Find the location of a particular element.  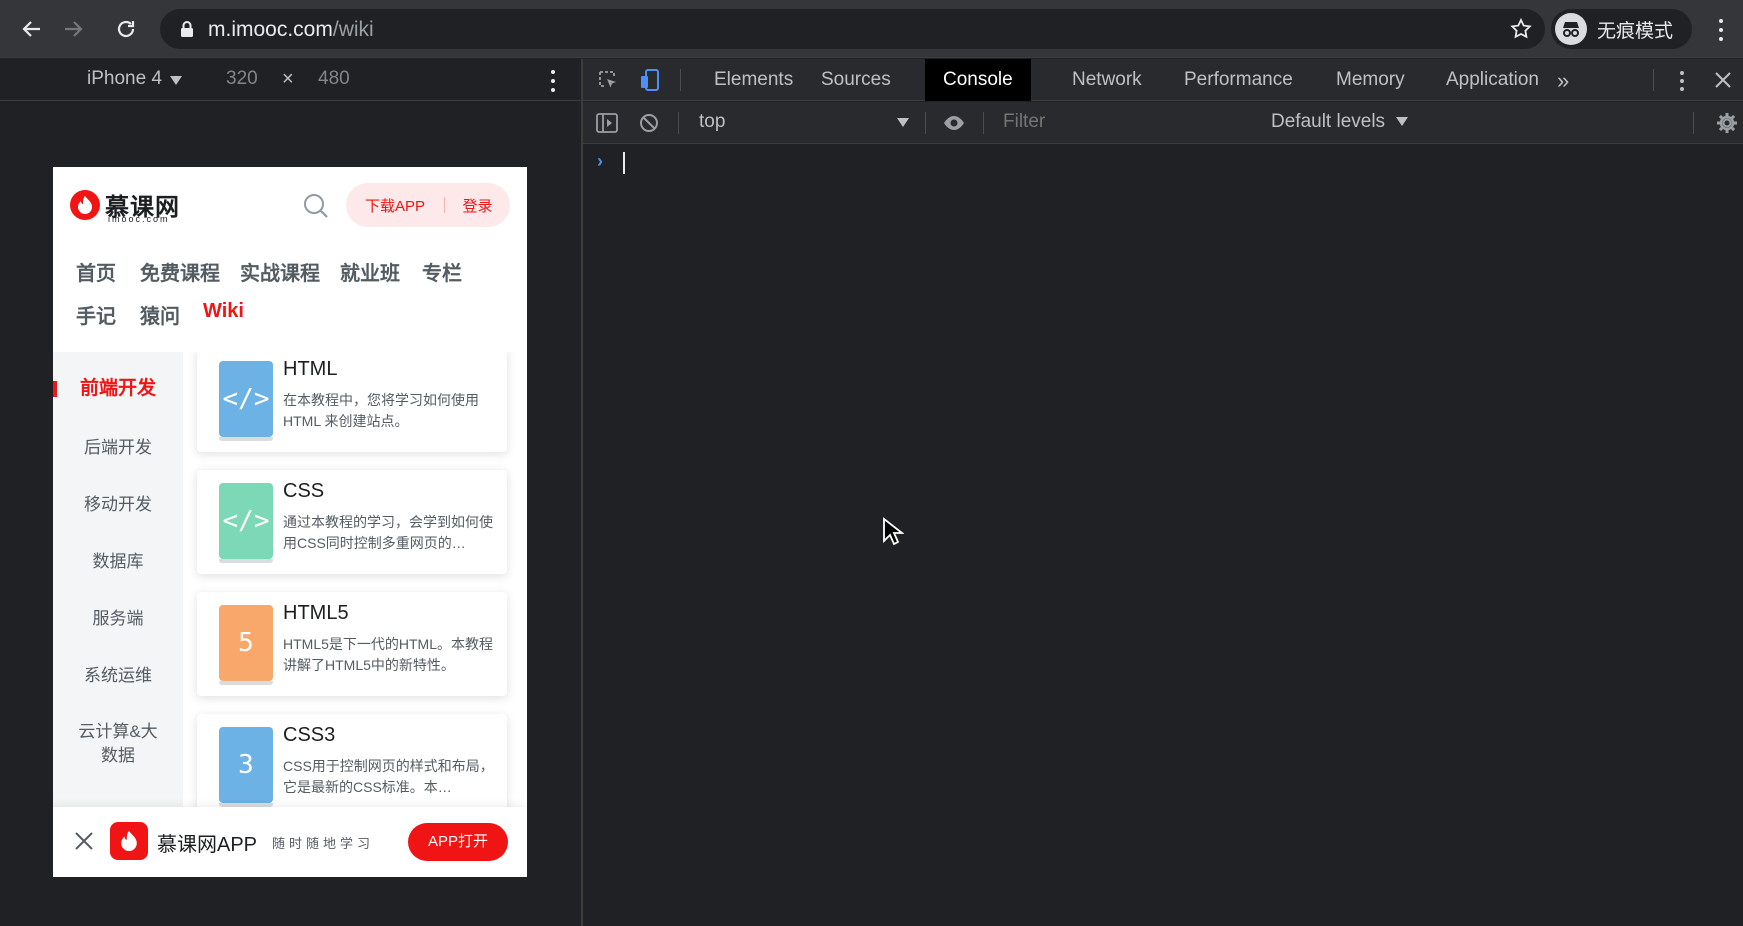

mouse-pointer-icon is located at coordinates (893, 531).